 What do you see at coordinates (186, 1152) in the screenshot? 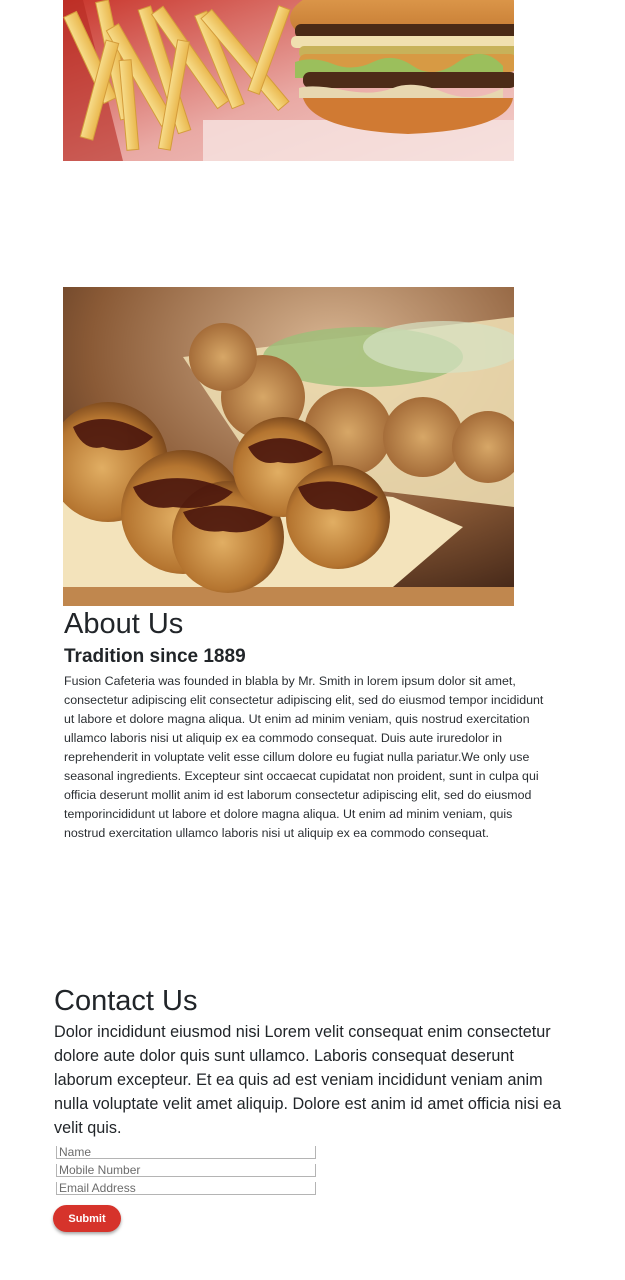
I see `name-input` at bounding box center [186, 1152].